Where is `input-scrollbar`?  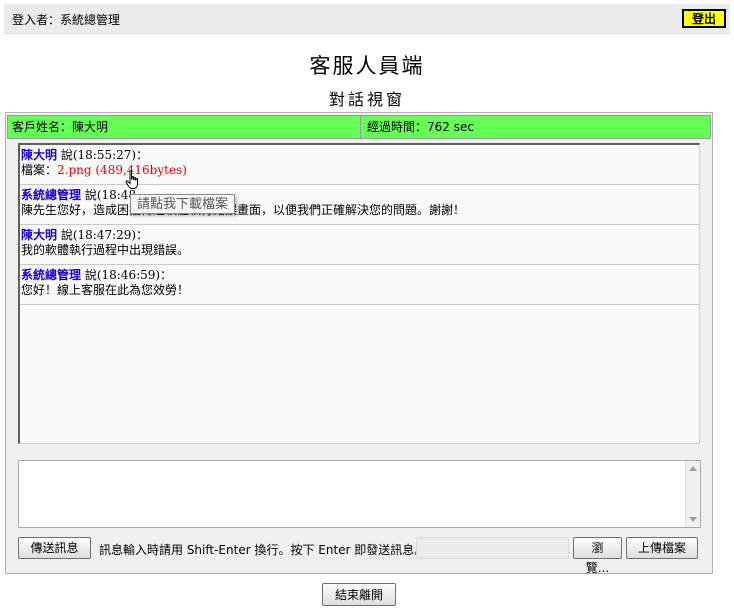
input-scrollbar is located at coordinates (692, 494).